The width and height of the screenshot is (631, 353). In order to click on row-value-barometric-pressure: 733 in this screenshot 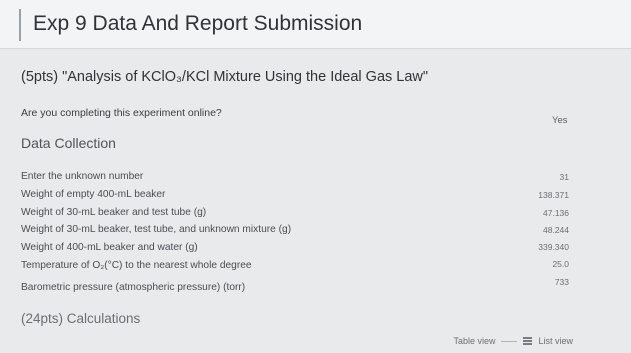, I will do `click(561, 282)`.